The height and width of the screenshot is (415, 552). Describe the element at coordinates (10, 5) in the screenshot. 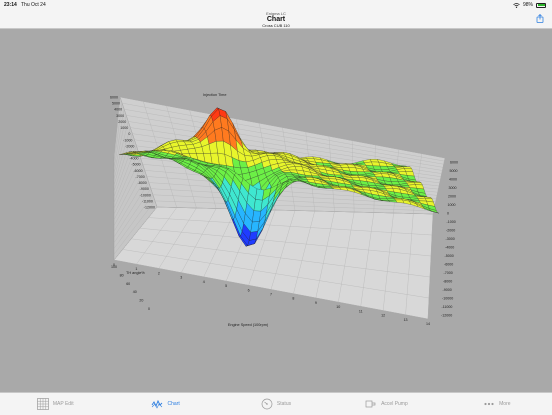

I see `status-time: 23:14` at that location.